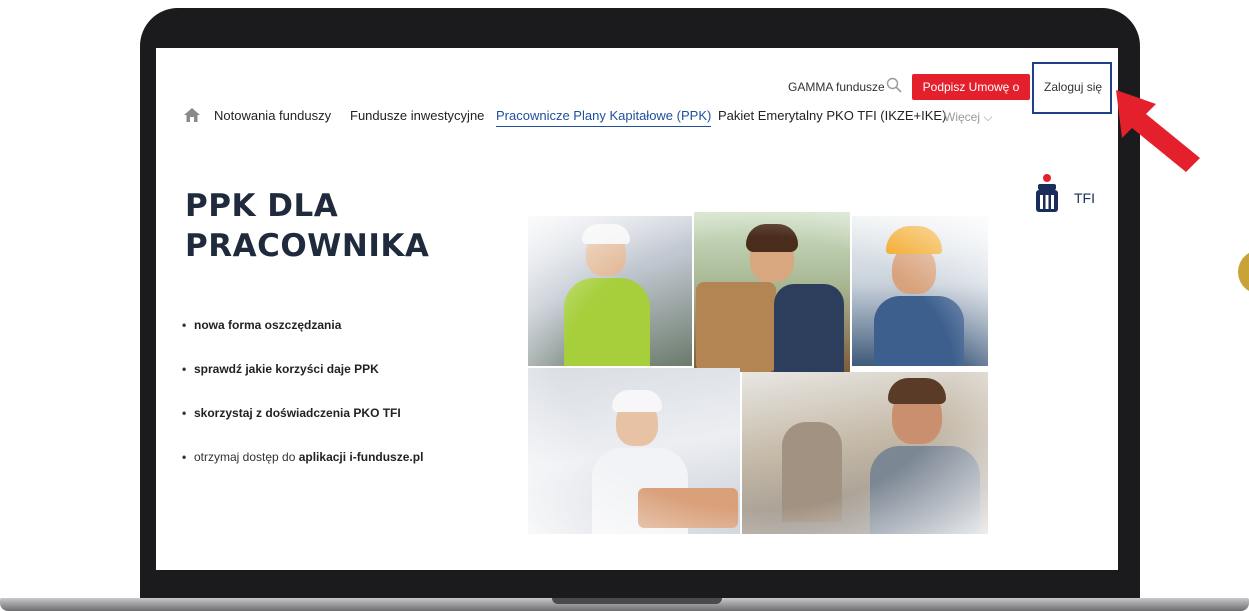 Image resolution: width=1249 pixels, height=611 pixels. What do you see at coordinates (286, 369) in the screenshot?
I see `benefit-text: sprawdź jakie korzyści daje PPK` at bounding box center [286, 369].